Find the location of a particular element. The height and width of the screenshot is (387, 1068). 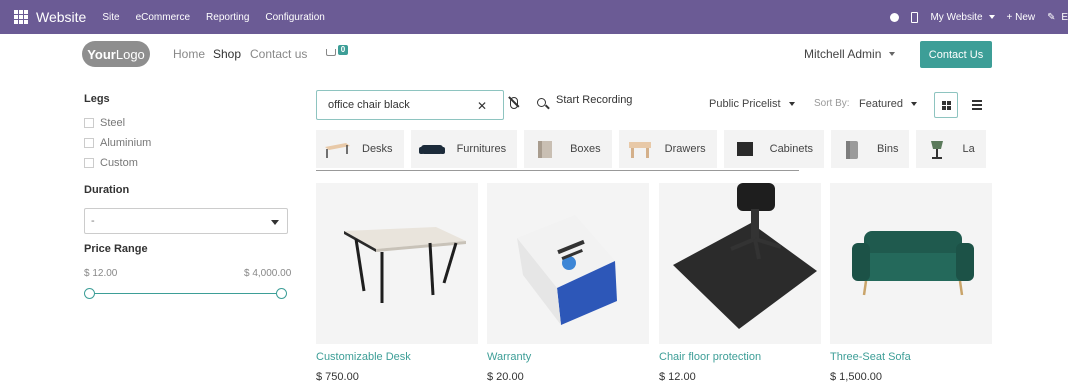

product-card-warranty: Warranty $ 20.00 is located at coordinates (568, 283).